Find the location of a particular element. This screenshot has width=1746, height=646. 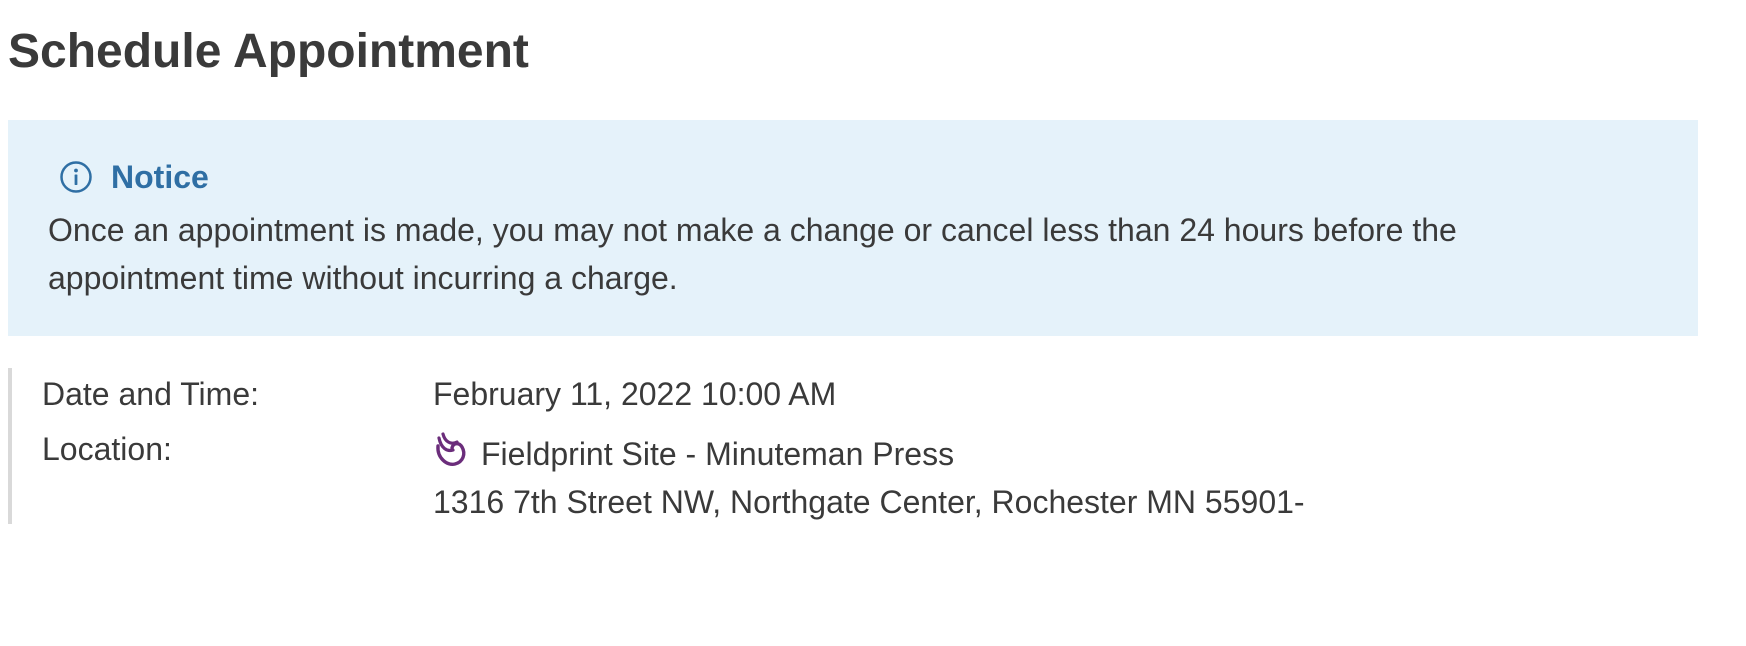

fieldprint-logo-icon is located at coordinates (451, 450).